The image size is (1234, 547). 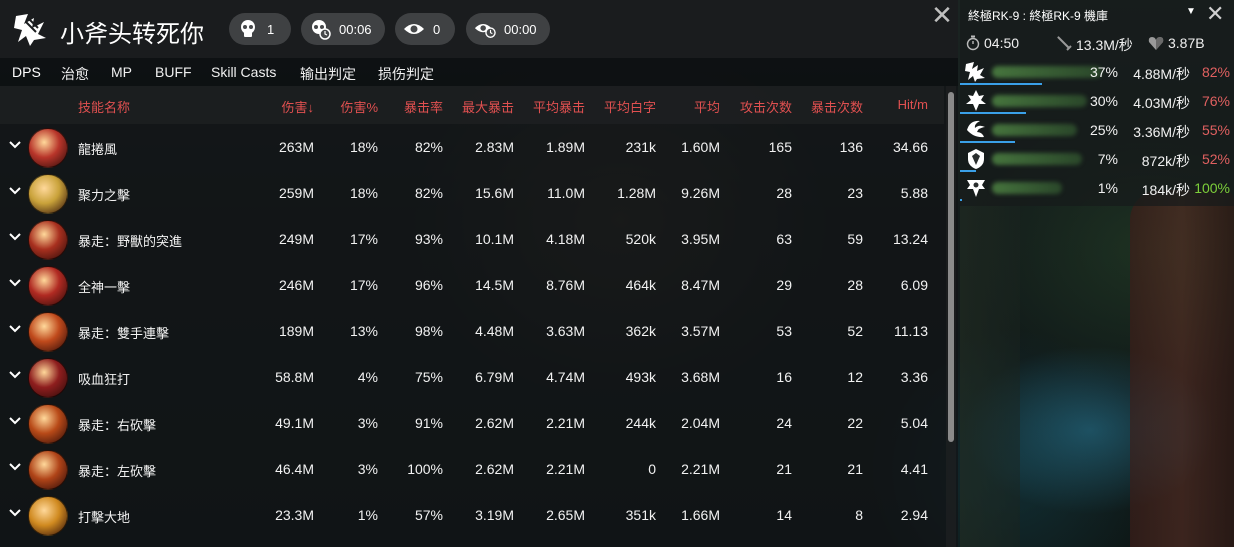 I want to click on party-member-row: 7% 872k/秒 52%, so click(x=1097, y=159).